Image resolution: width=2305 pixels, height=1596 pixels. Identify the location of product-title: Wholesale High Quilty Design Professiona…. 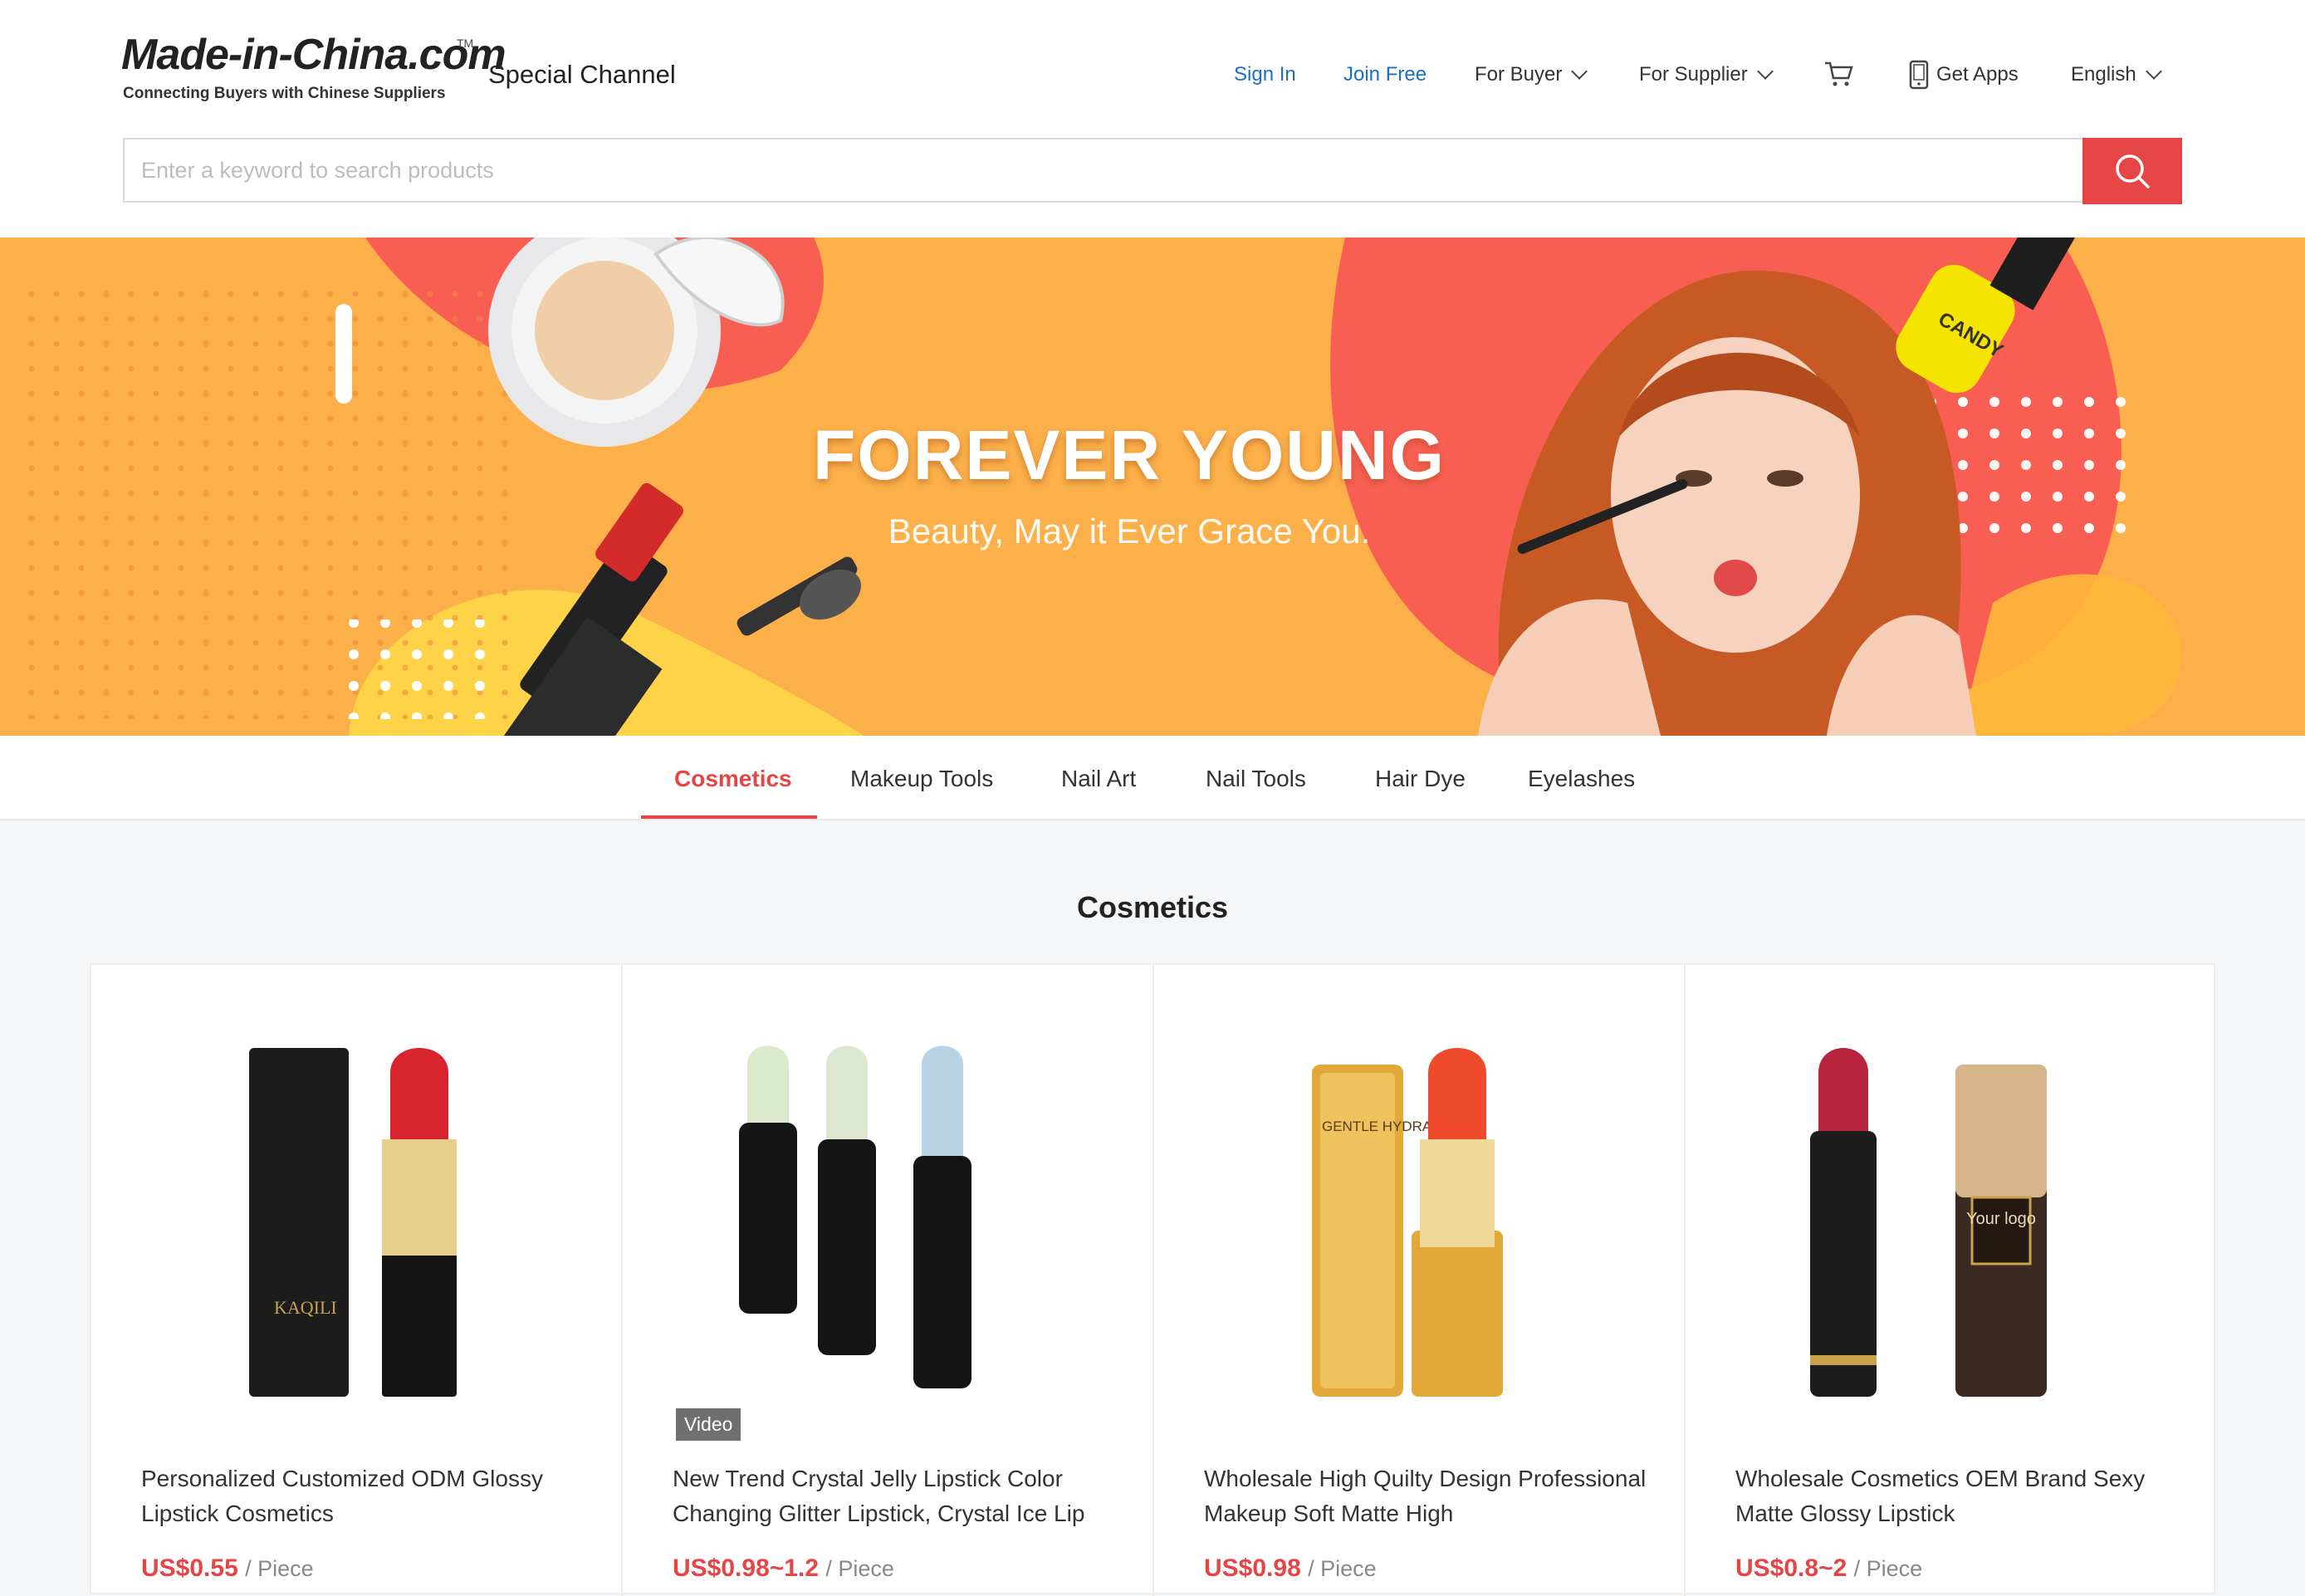
(1428, 1496).